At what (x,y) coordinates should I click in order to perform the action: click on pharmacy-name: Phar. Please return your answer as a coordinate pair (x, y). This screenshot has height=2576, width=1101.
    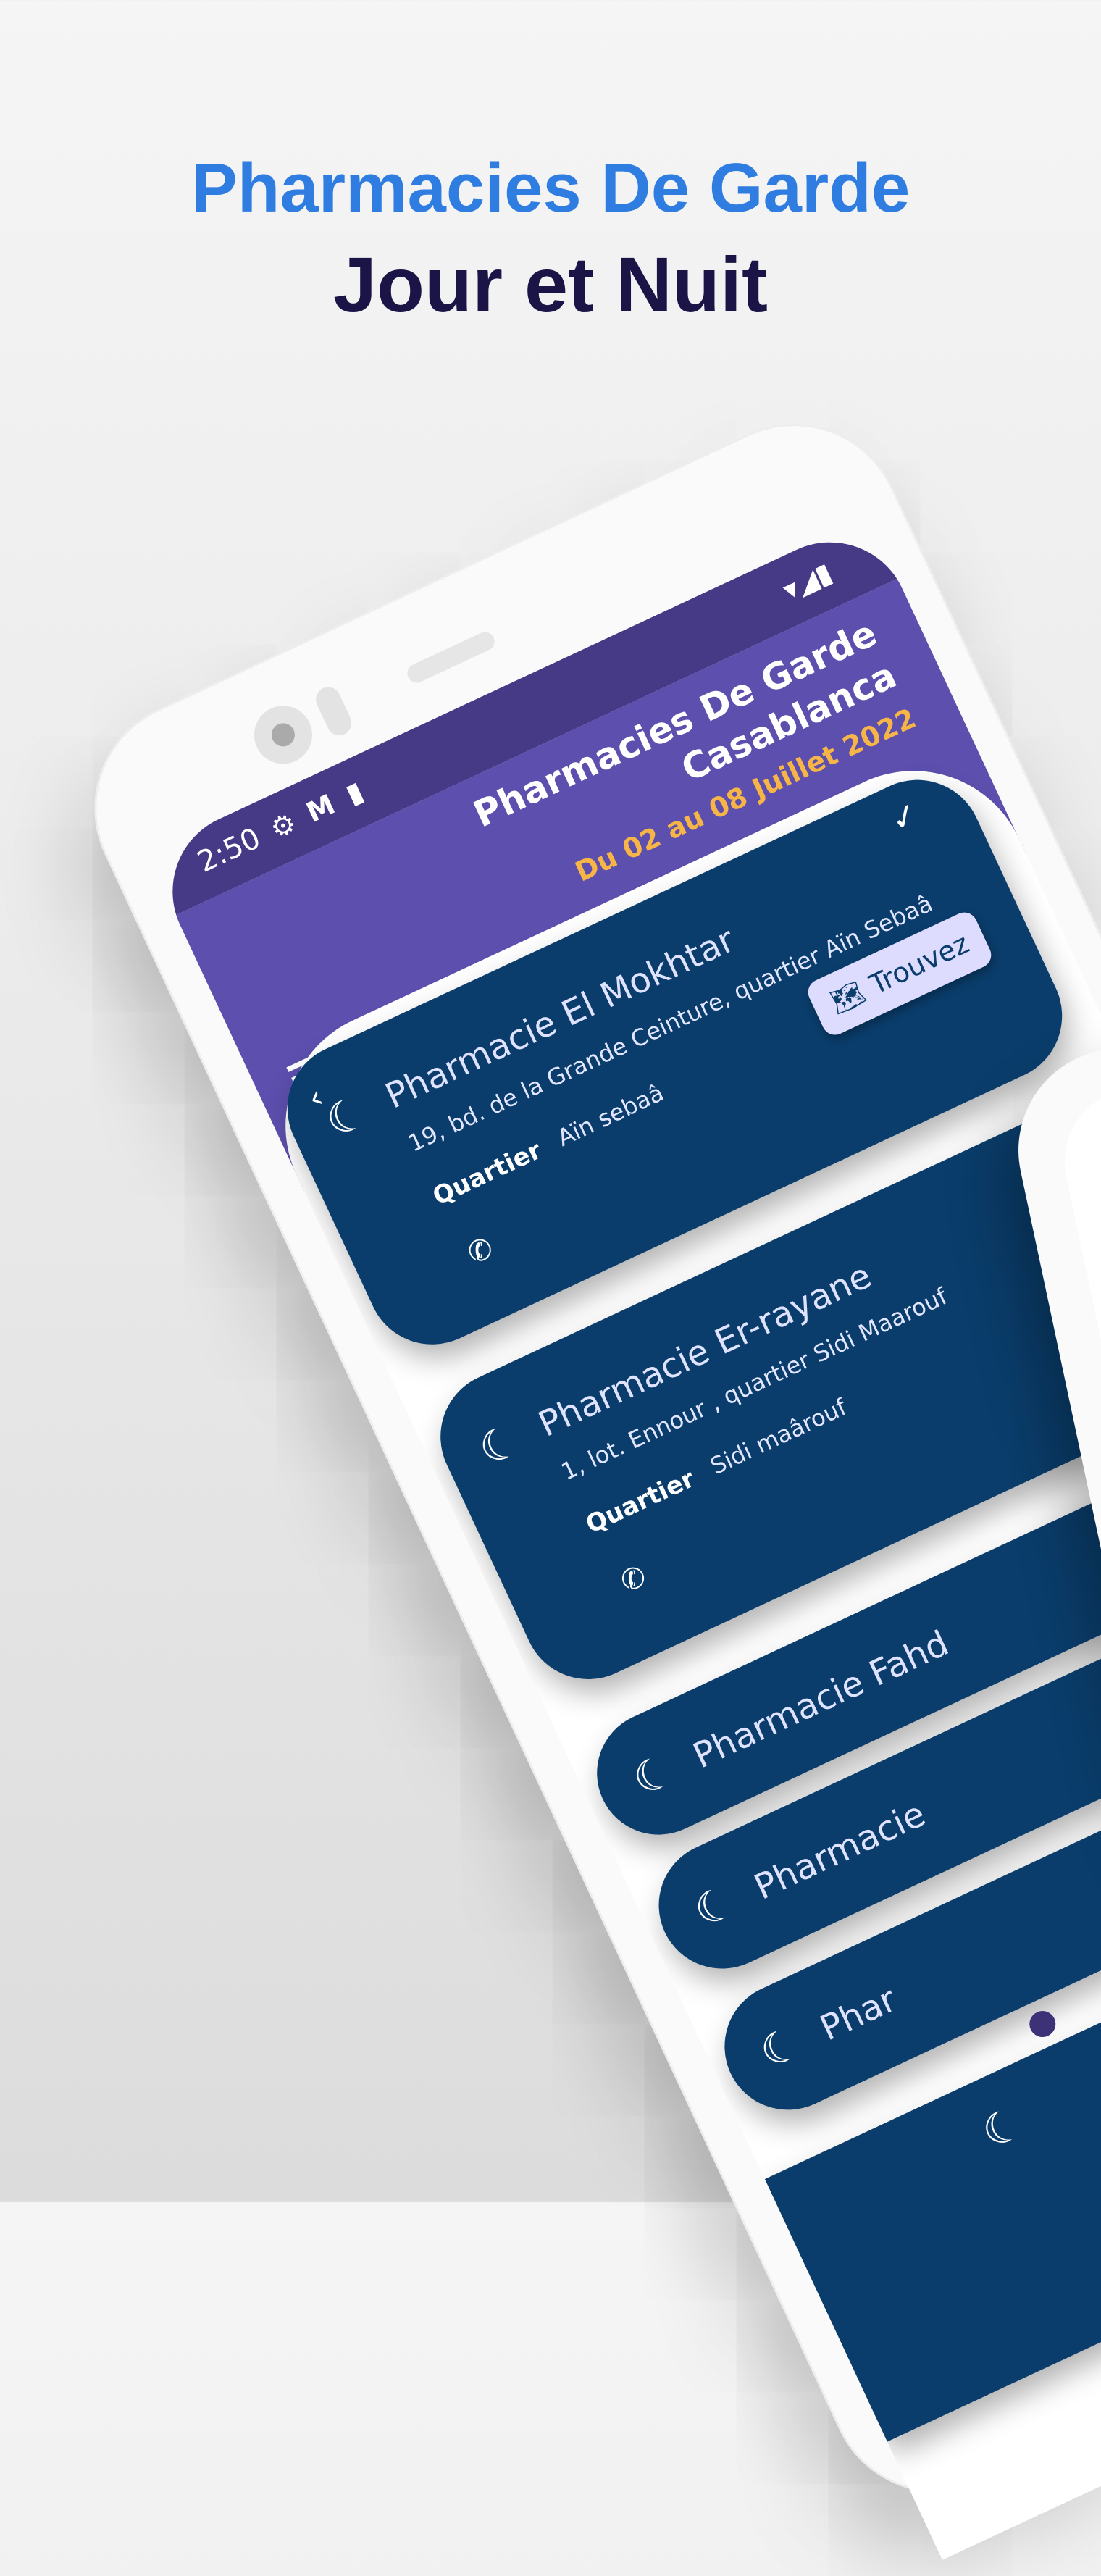
    Looking at the image, I should click on (858, 2013).